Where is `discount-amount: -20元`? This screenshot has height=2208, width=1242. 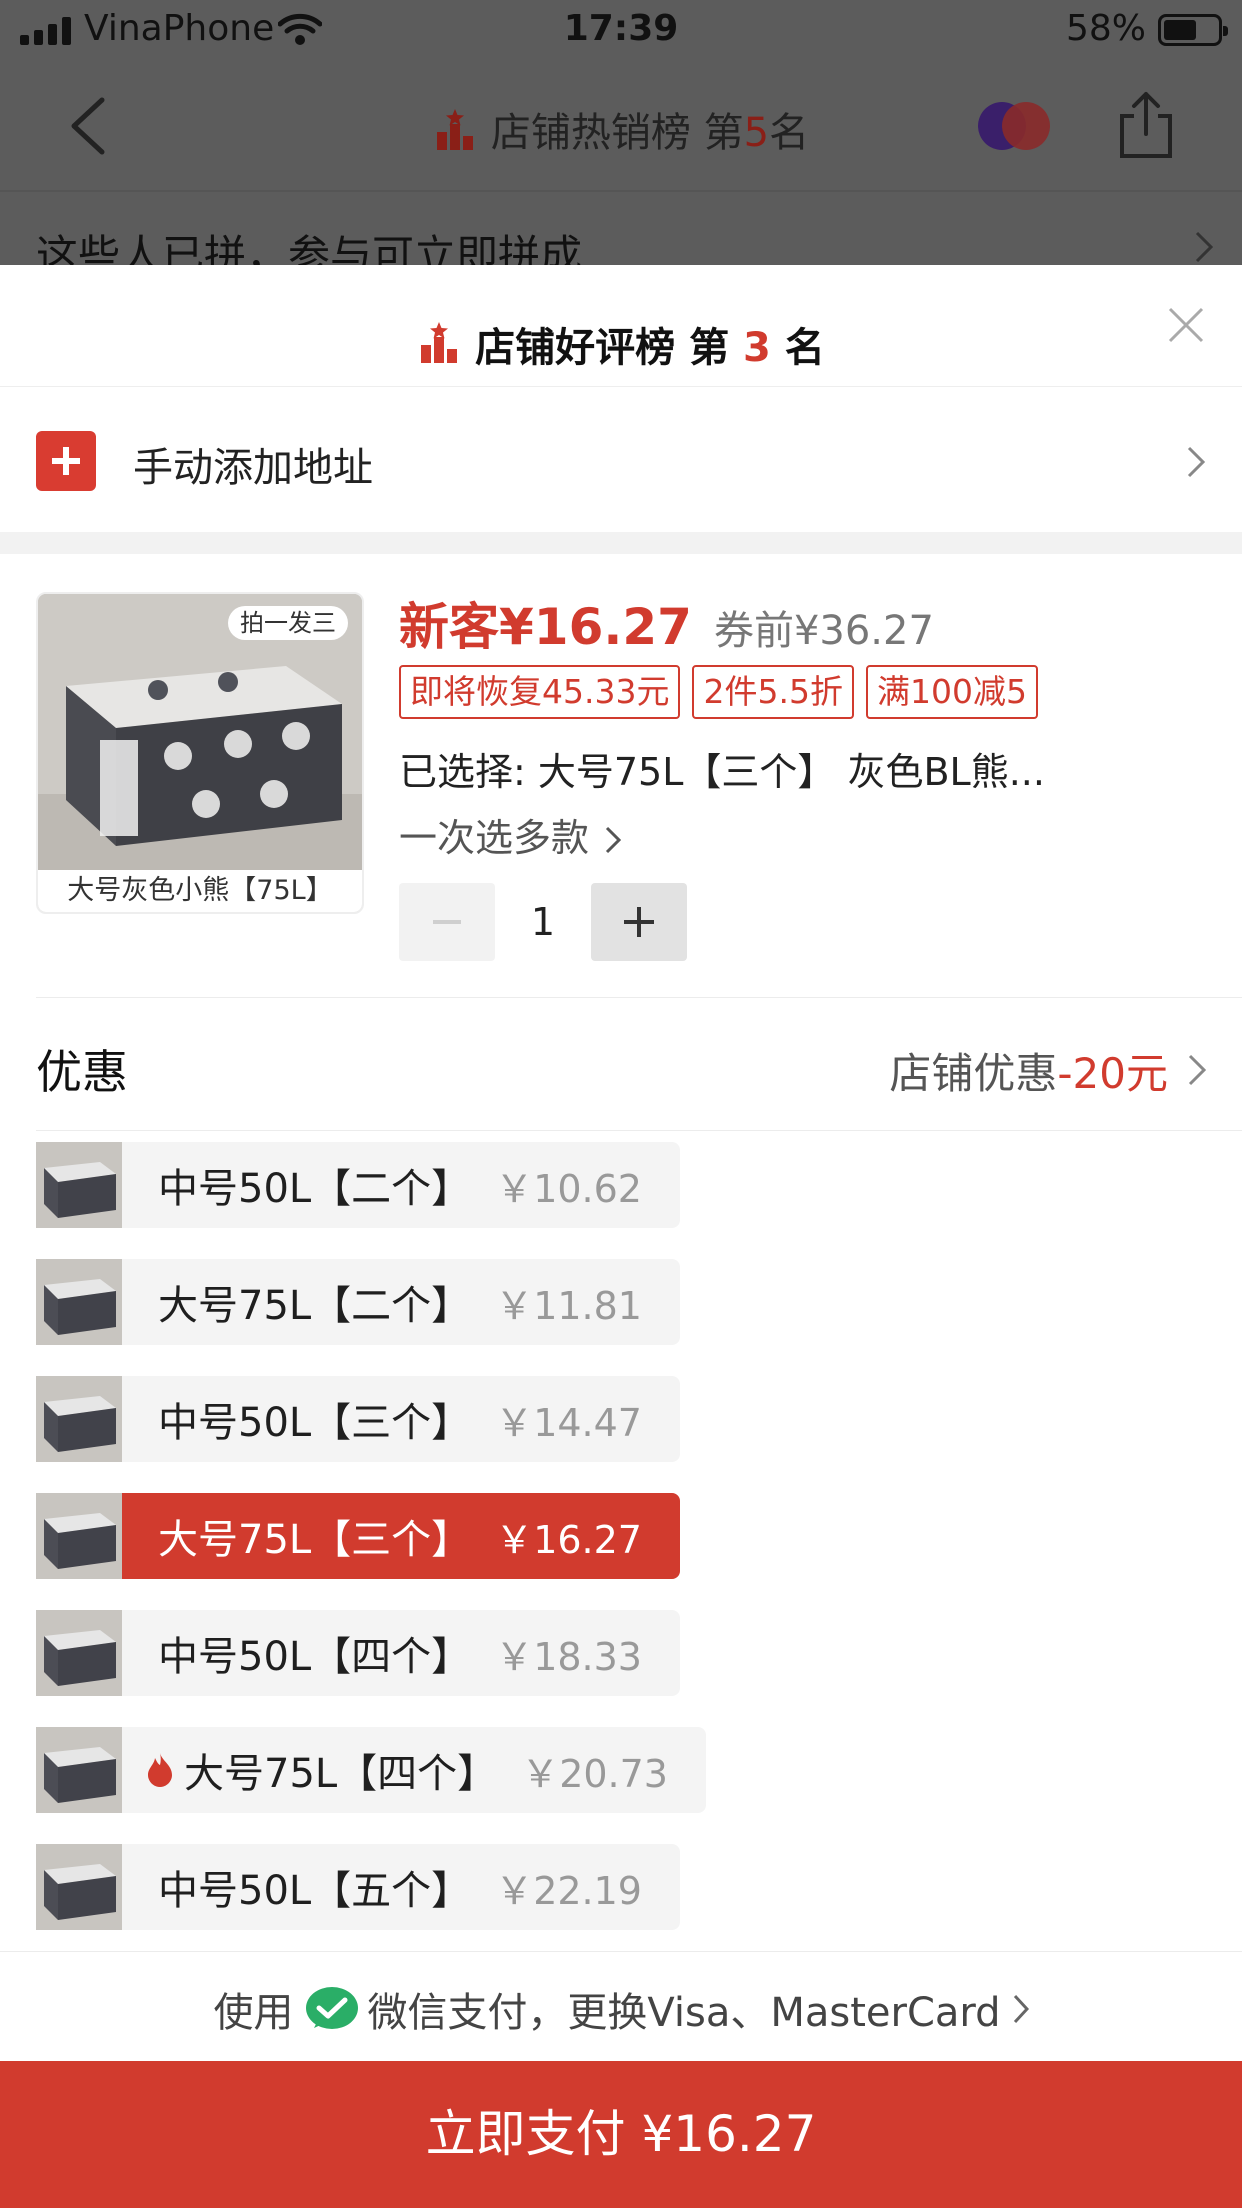 discount-amount: -20元 is located at coordinates (1112, 1073).